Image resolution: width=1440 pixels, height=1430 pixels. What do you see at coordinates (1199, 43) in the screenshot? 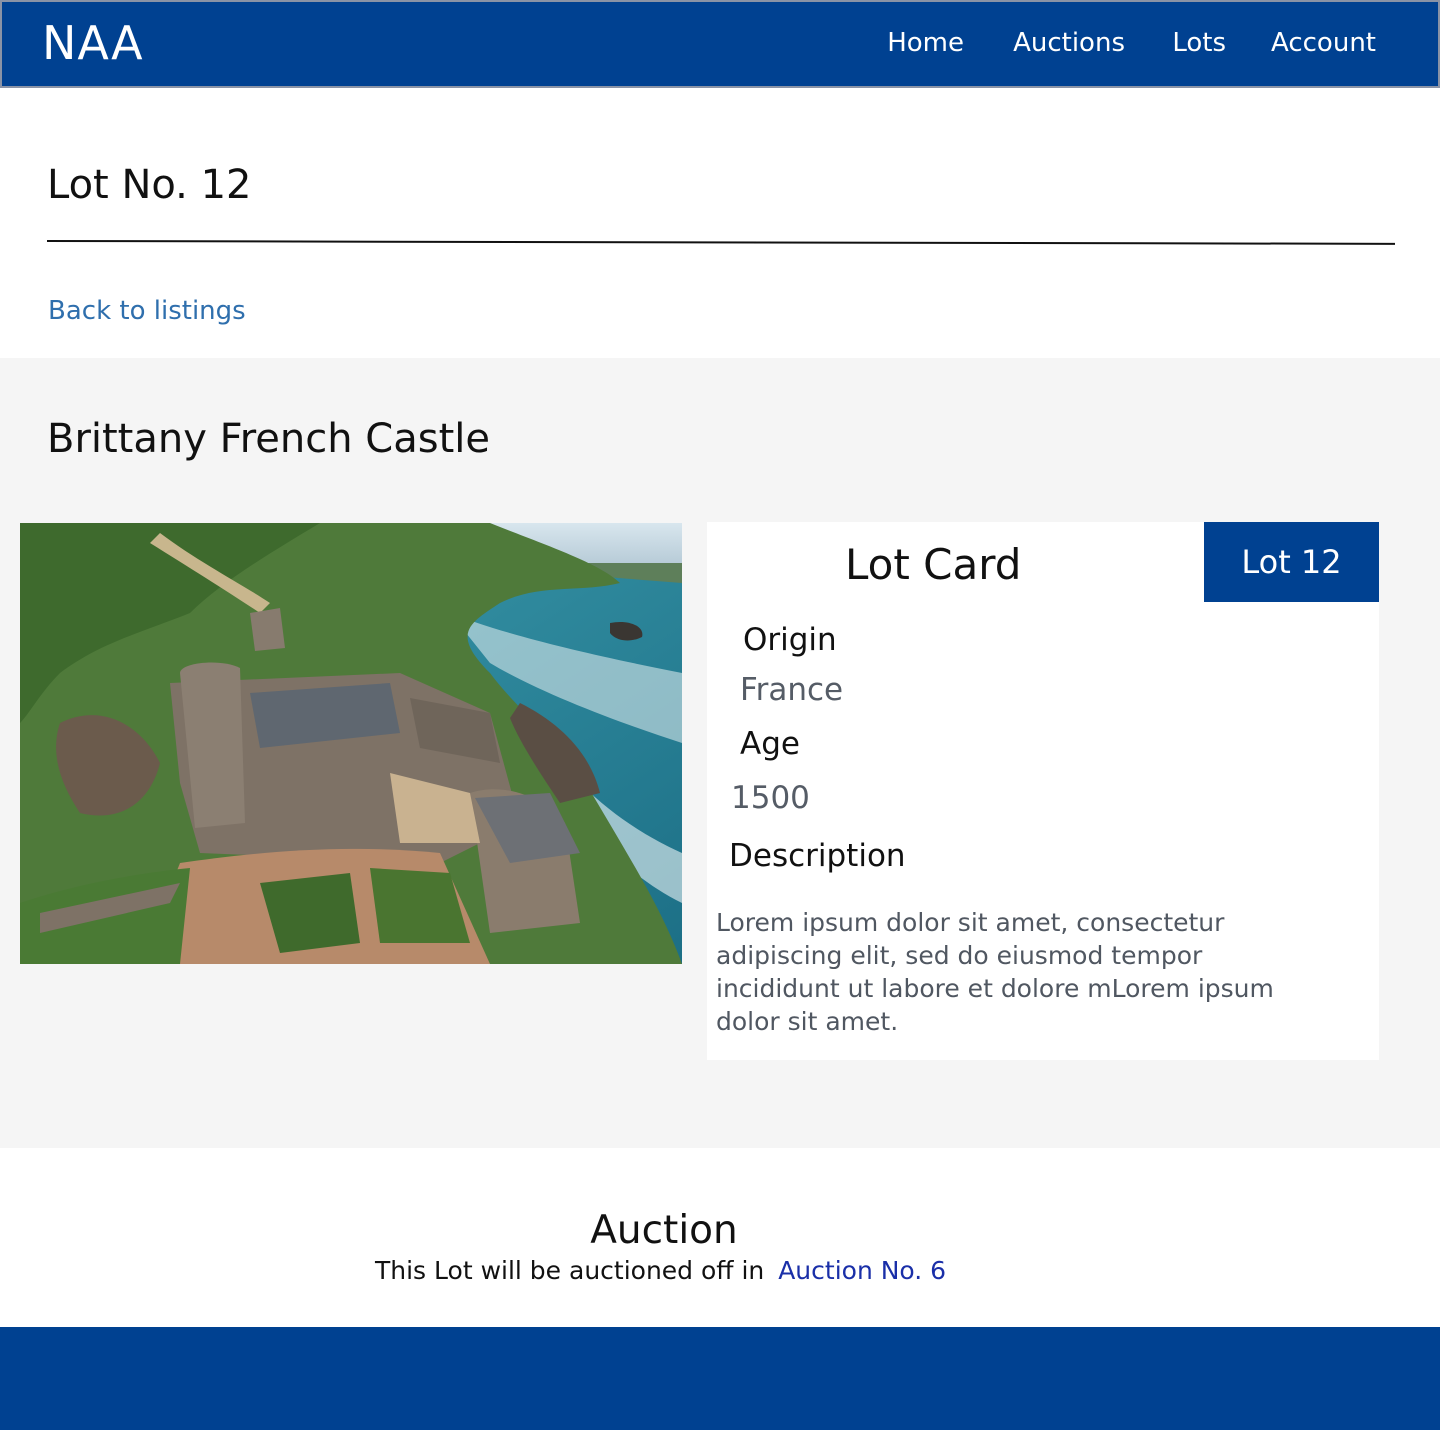
I see `nav-lots-link: Lots` at bounding box center [1199, 43].